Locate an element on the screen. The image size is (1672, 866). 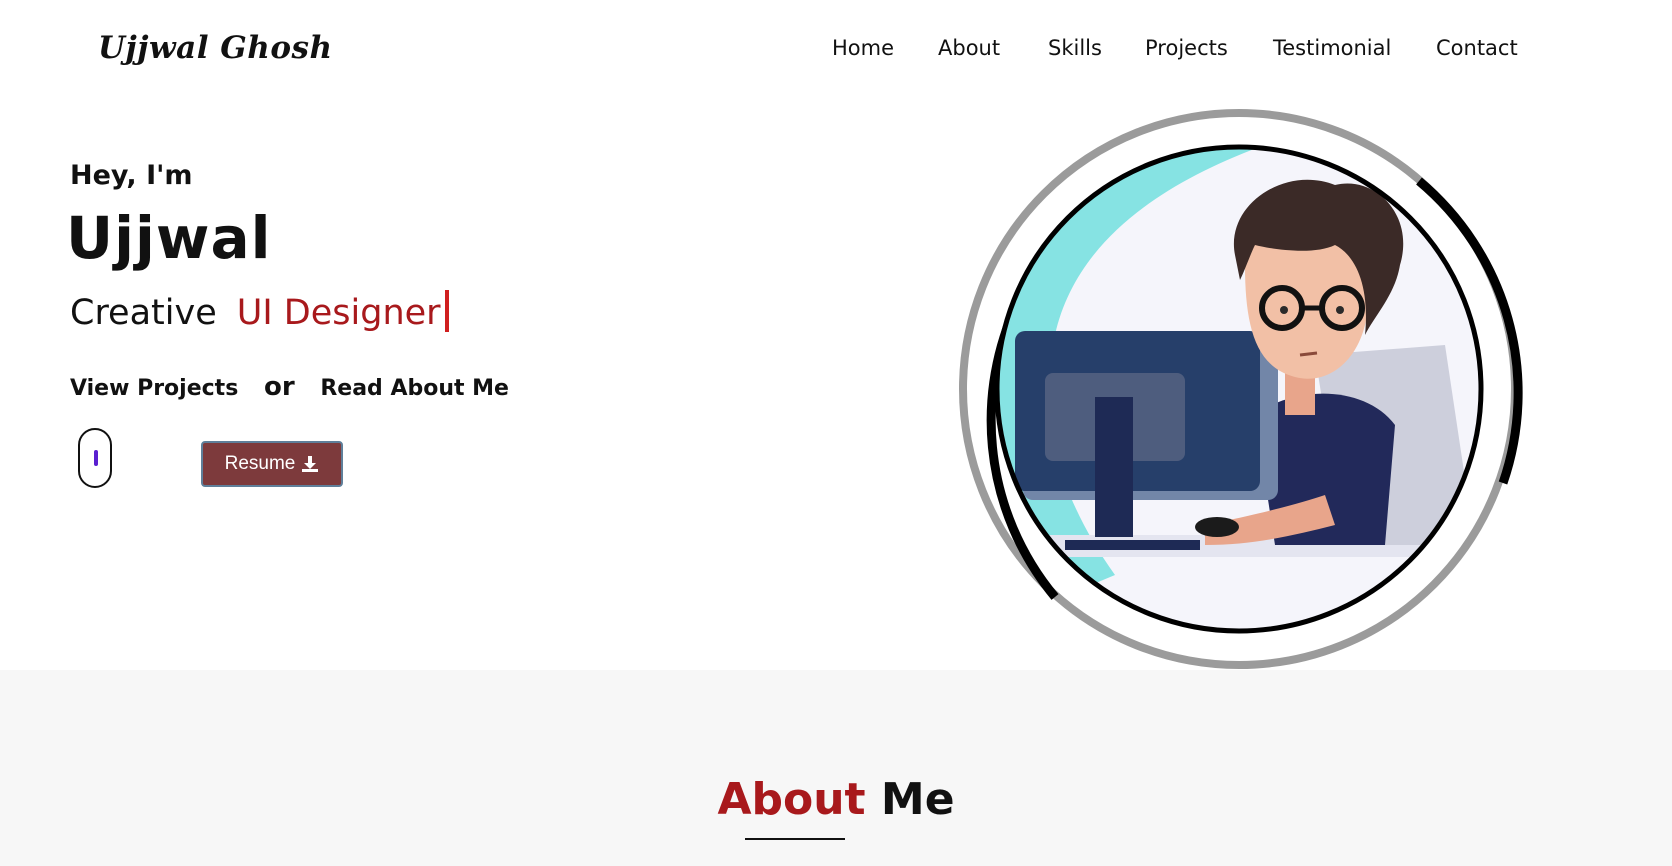
about-title: About Me is located at coordinates (836, 799).